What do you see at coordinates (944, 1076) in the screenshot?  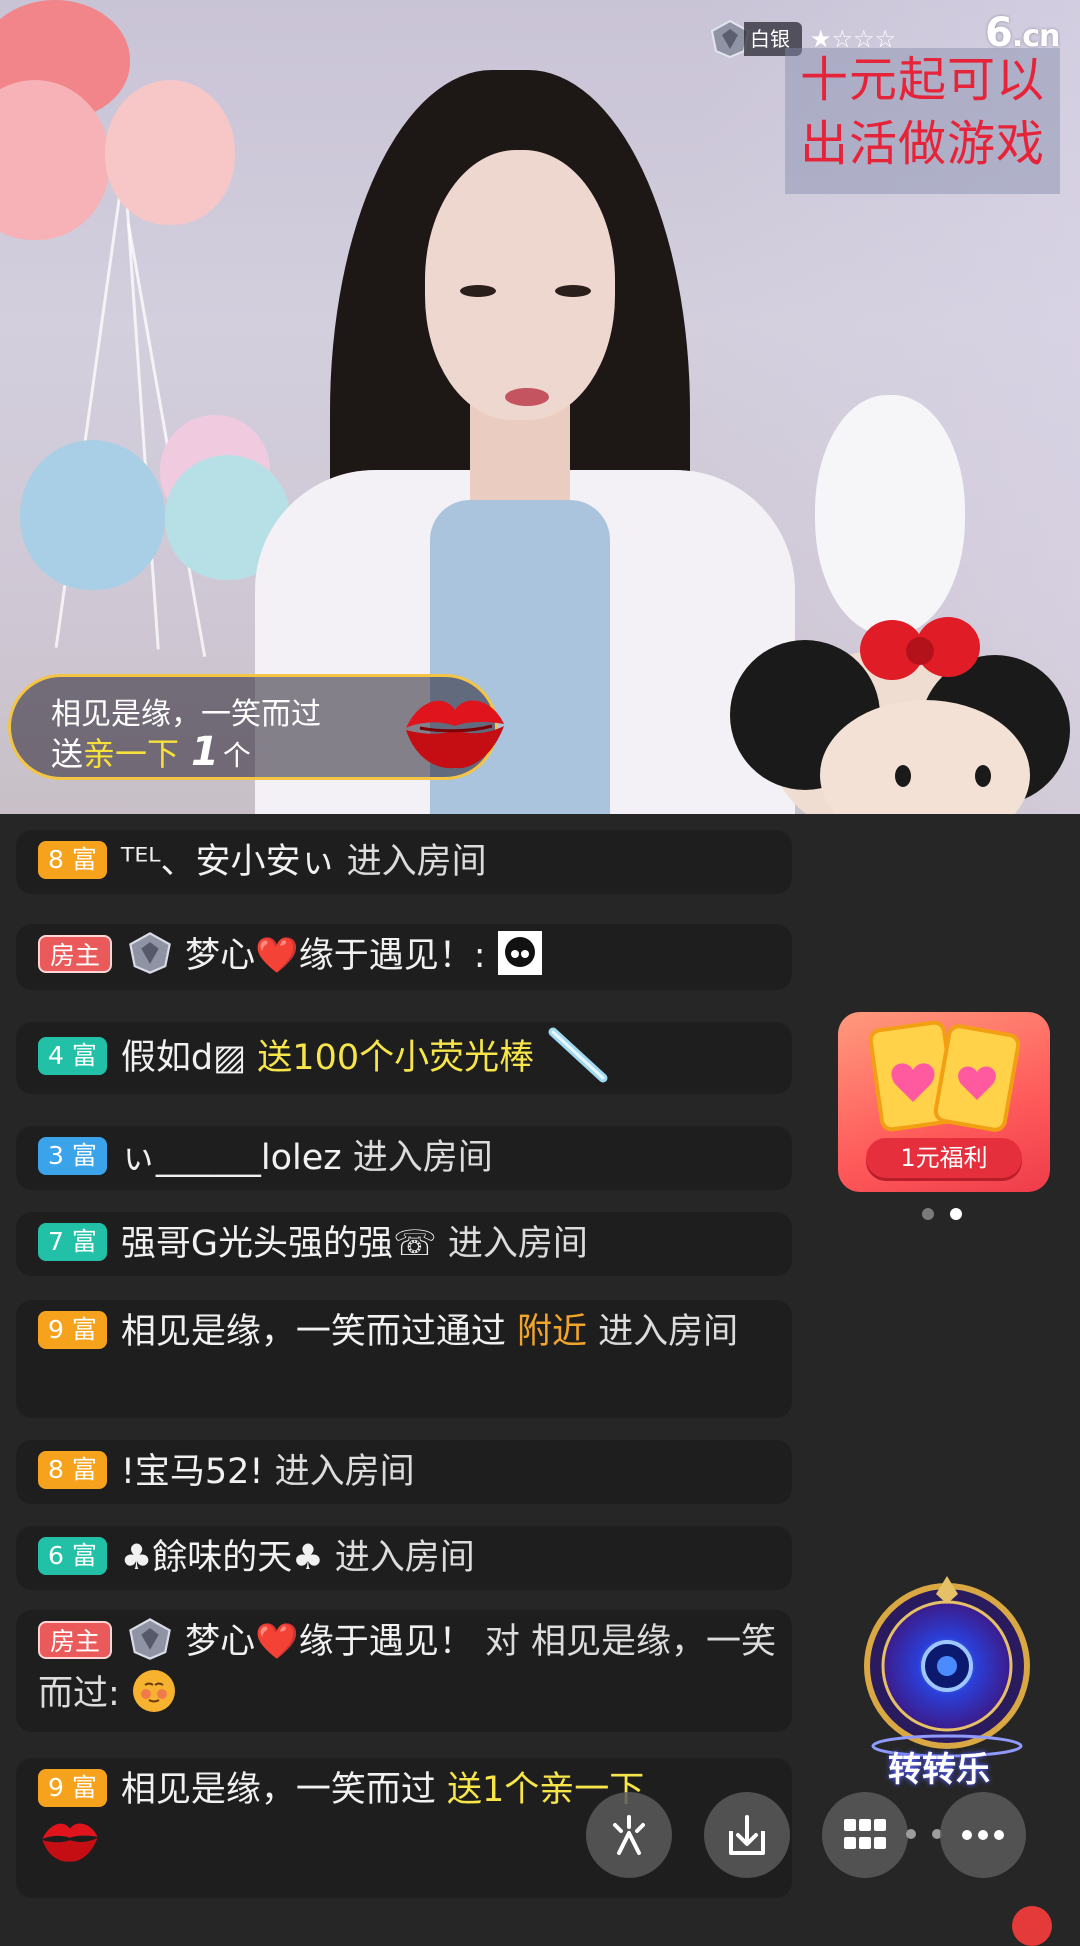 I see `heart-cards-icon` at bounding box center [944, 1076].